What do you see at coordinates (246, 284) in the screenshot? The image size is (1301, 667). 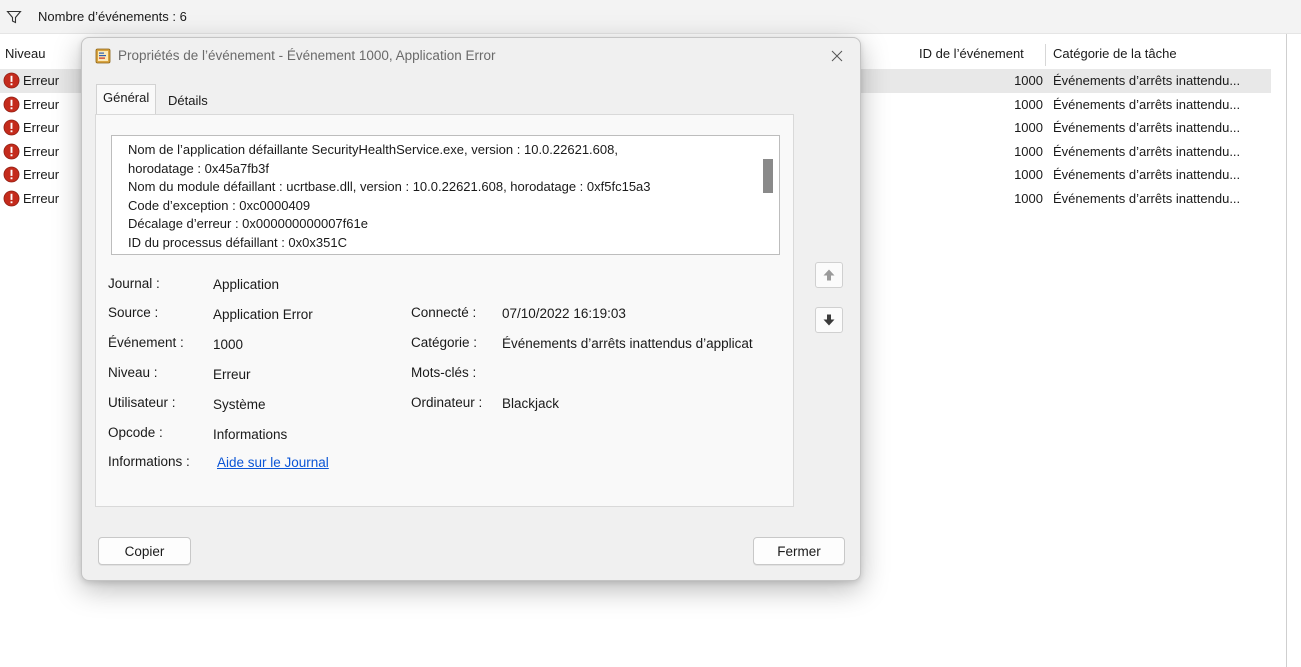 I see `journal-value: Application` at bounding box center [246, 284].